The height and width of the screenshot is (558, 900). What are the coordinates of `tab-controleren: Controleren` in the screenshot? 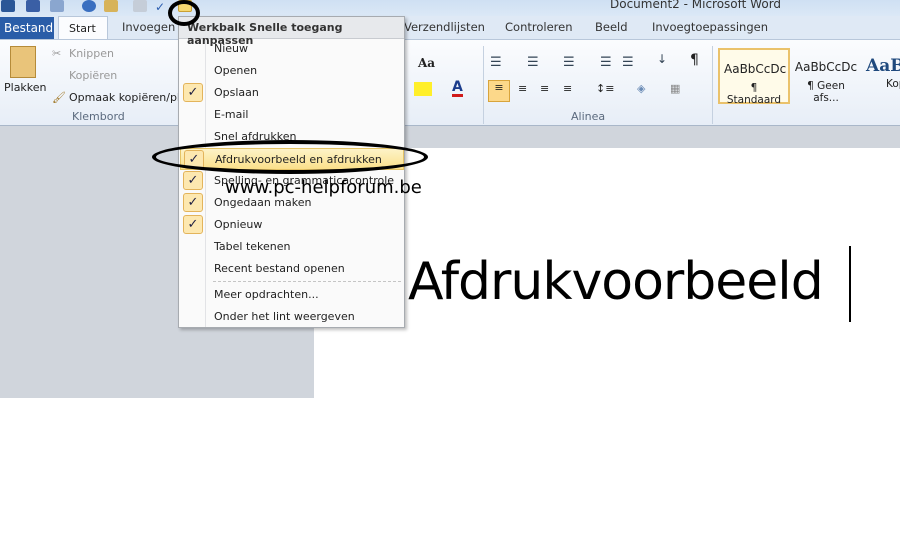 It's located at (538, 27).